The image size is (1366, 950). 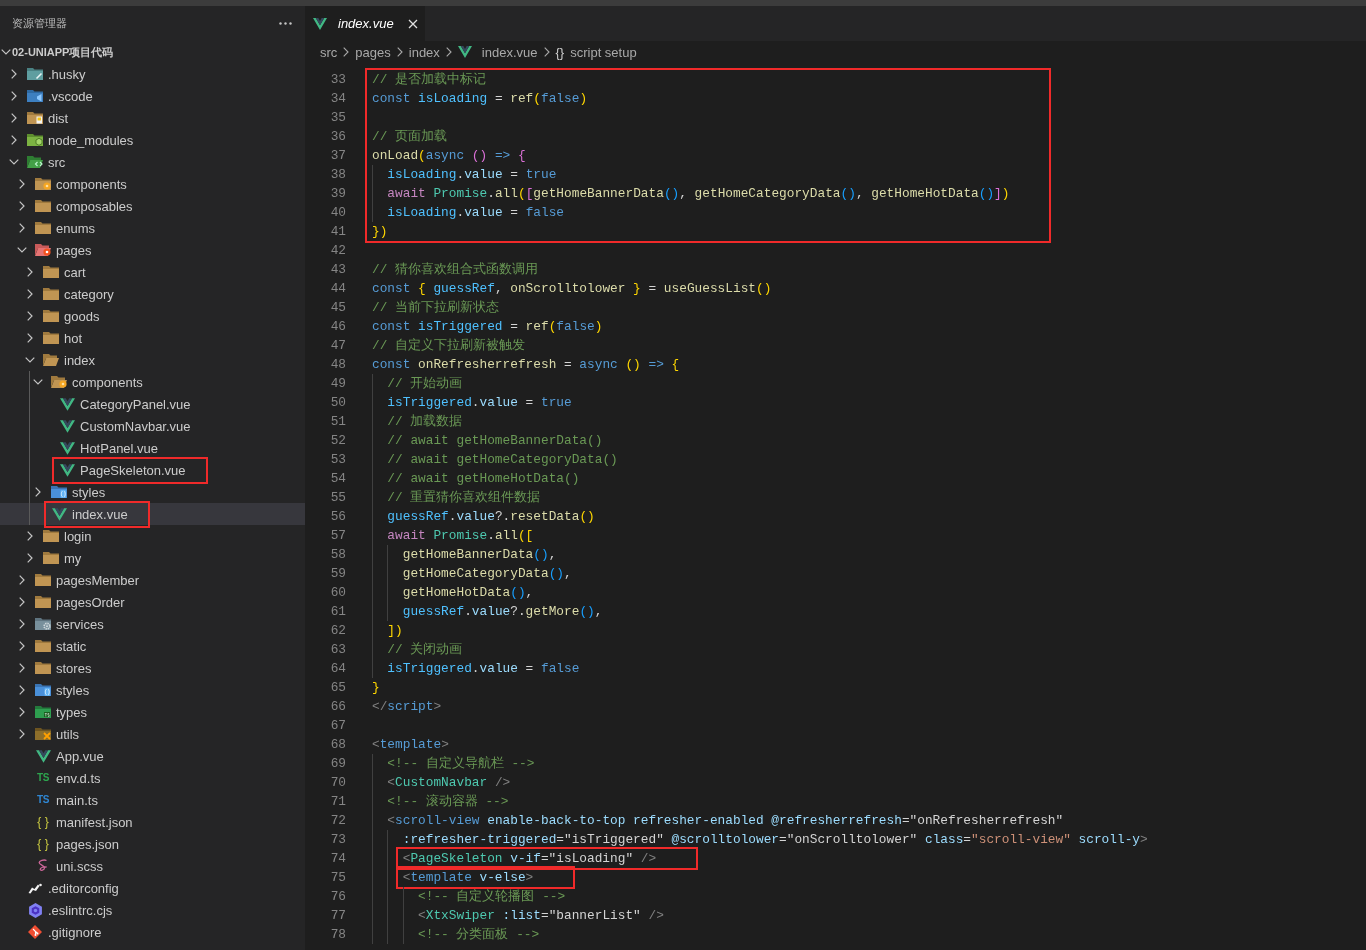 I want to click on tree-item: dist, so click(x=152, y=118).